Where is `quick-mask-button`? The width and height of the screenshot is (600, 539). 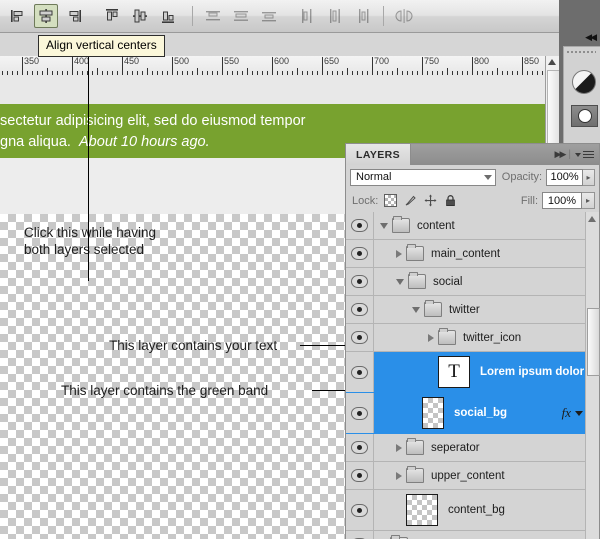 quick-mask-button is located at coordinates (584, 116).